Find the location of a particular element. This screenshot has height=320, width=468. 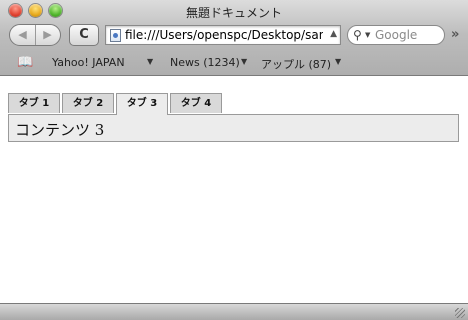

tab-3: タブ 3 is located at coordinates (142, 104).